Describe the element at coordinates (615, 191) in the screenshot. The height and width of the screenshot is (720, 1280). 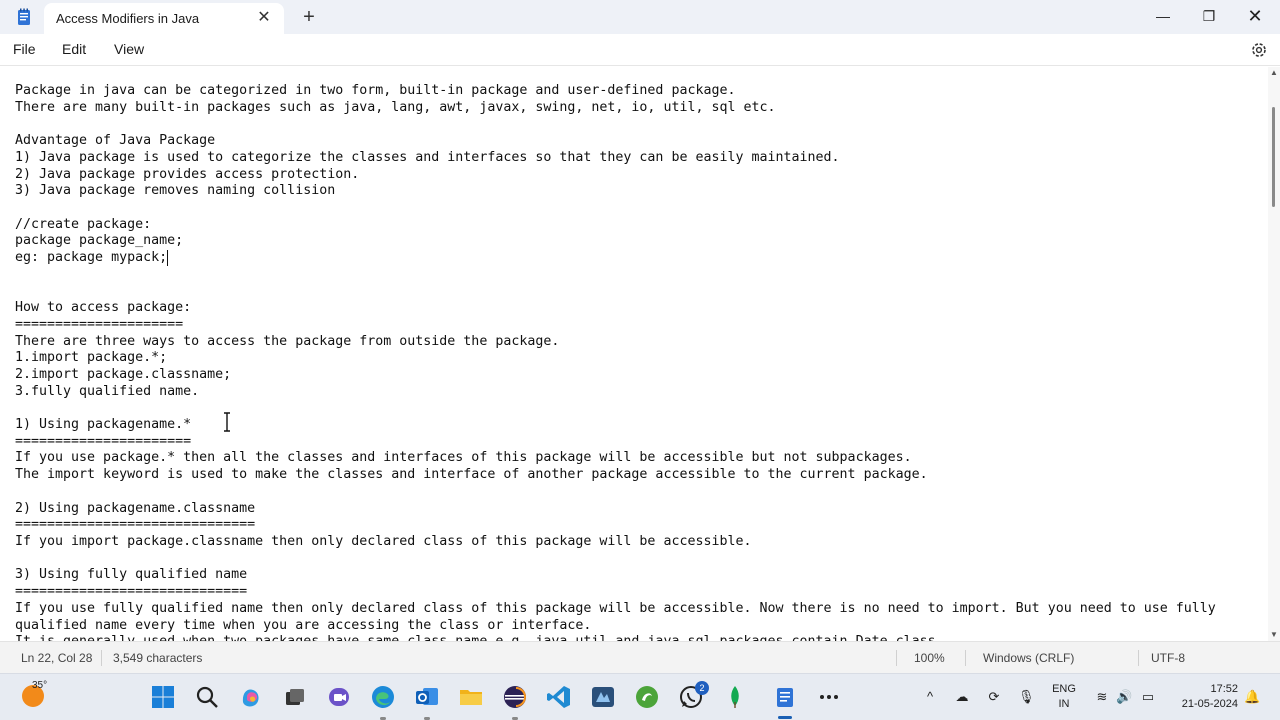
I see `editor-line: 3) Java package removes naming collision` at that location.